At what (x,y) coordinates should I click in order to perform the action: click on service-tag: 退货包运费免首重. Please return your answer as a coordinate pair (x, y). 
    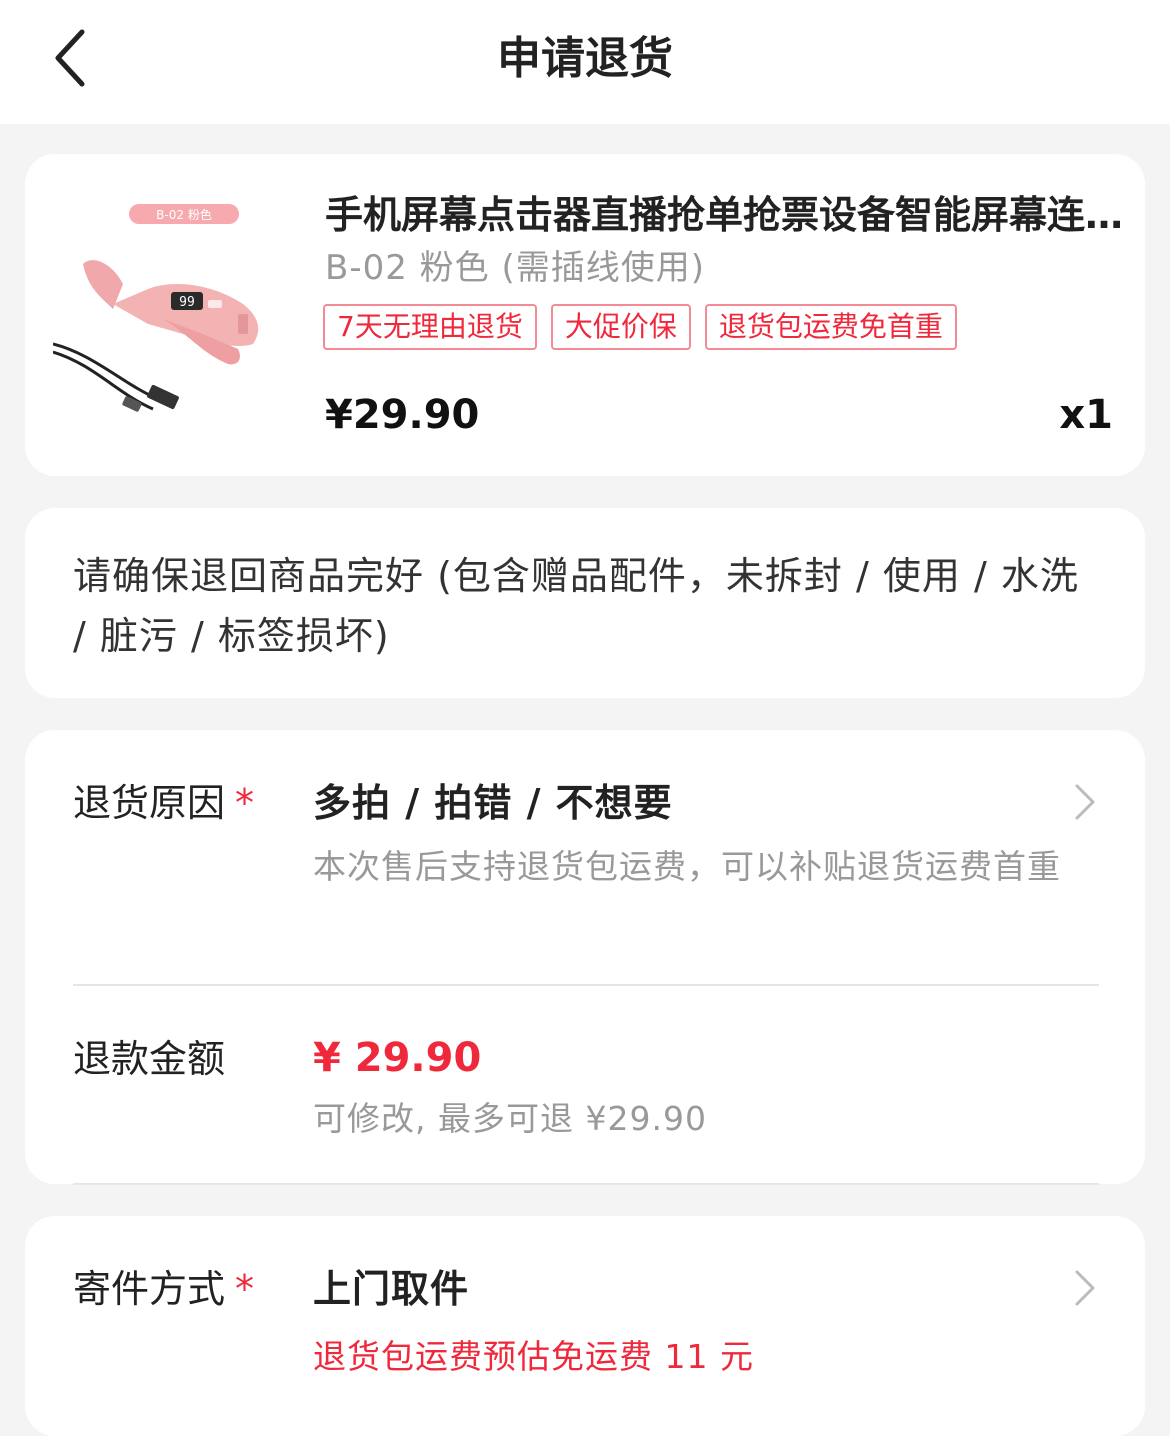
    Looking at the image, I should click on (830, 327).